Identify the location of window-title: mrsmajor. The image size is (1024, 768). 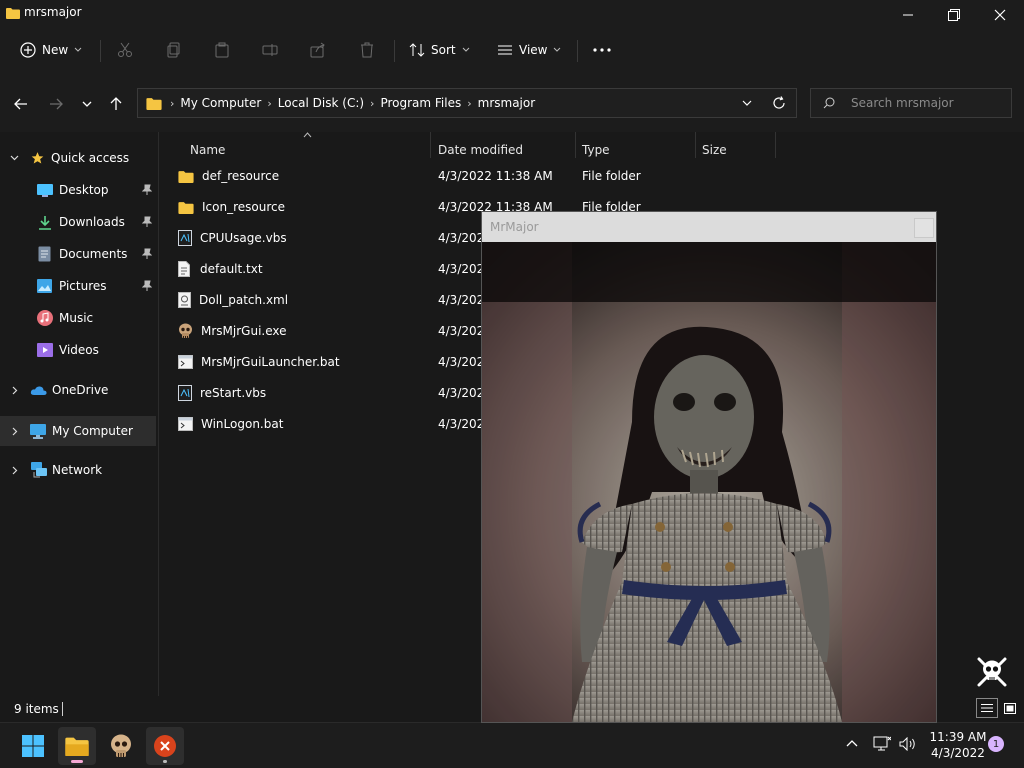
(53, 12).